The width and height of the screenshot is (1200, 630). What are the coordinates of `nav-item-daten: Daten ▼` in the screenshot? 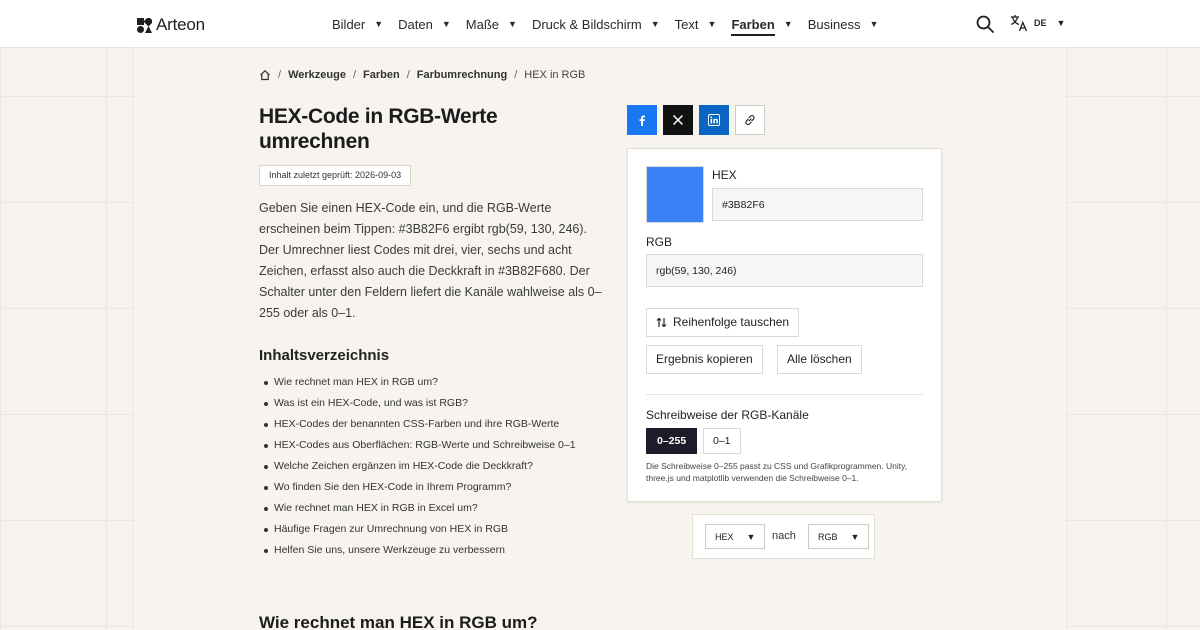 It's located at (424, 24).